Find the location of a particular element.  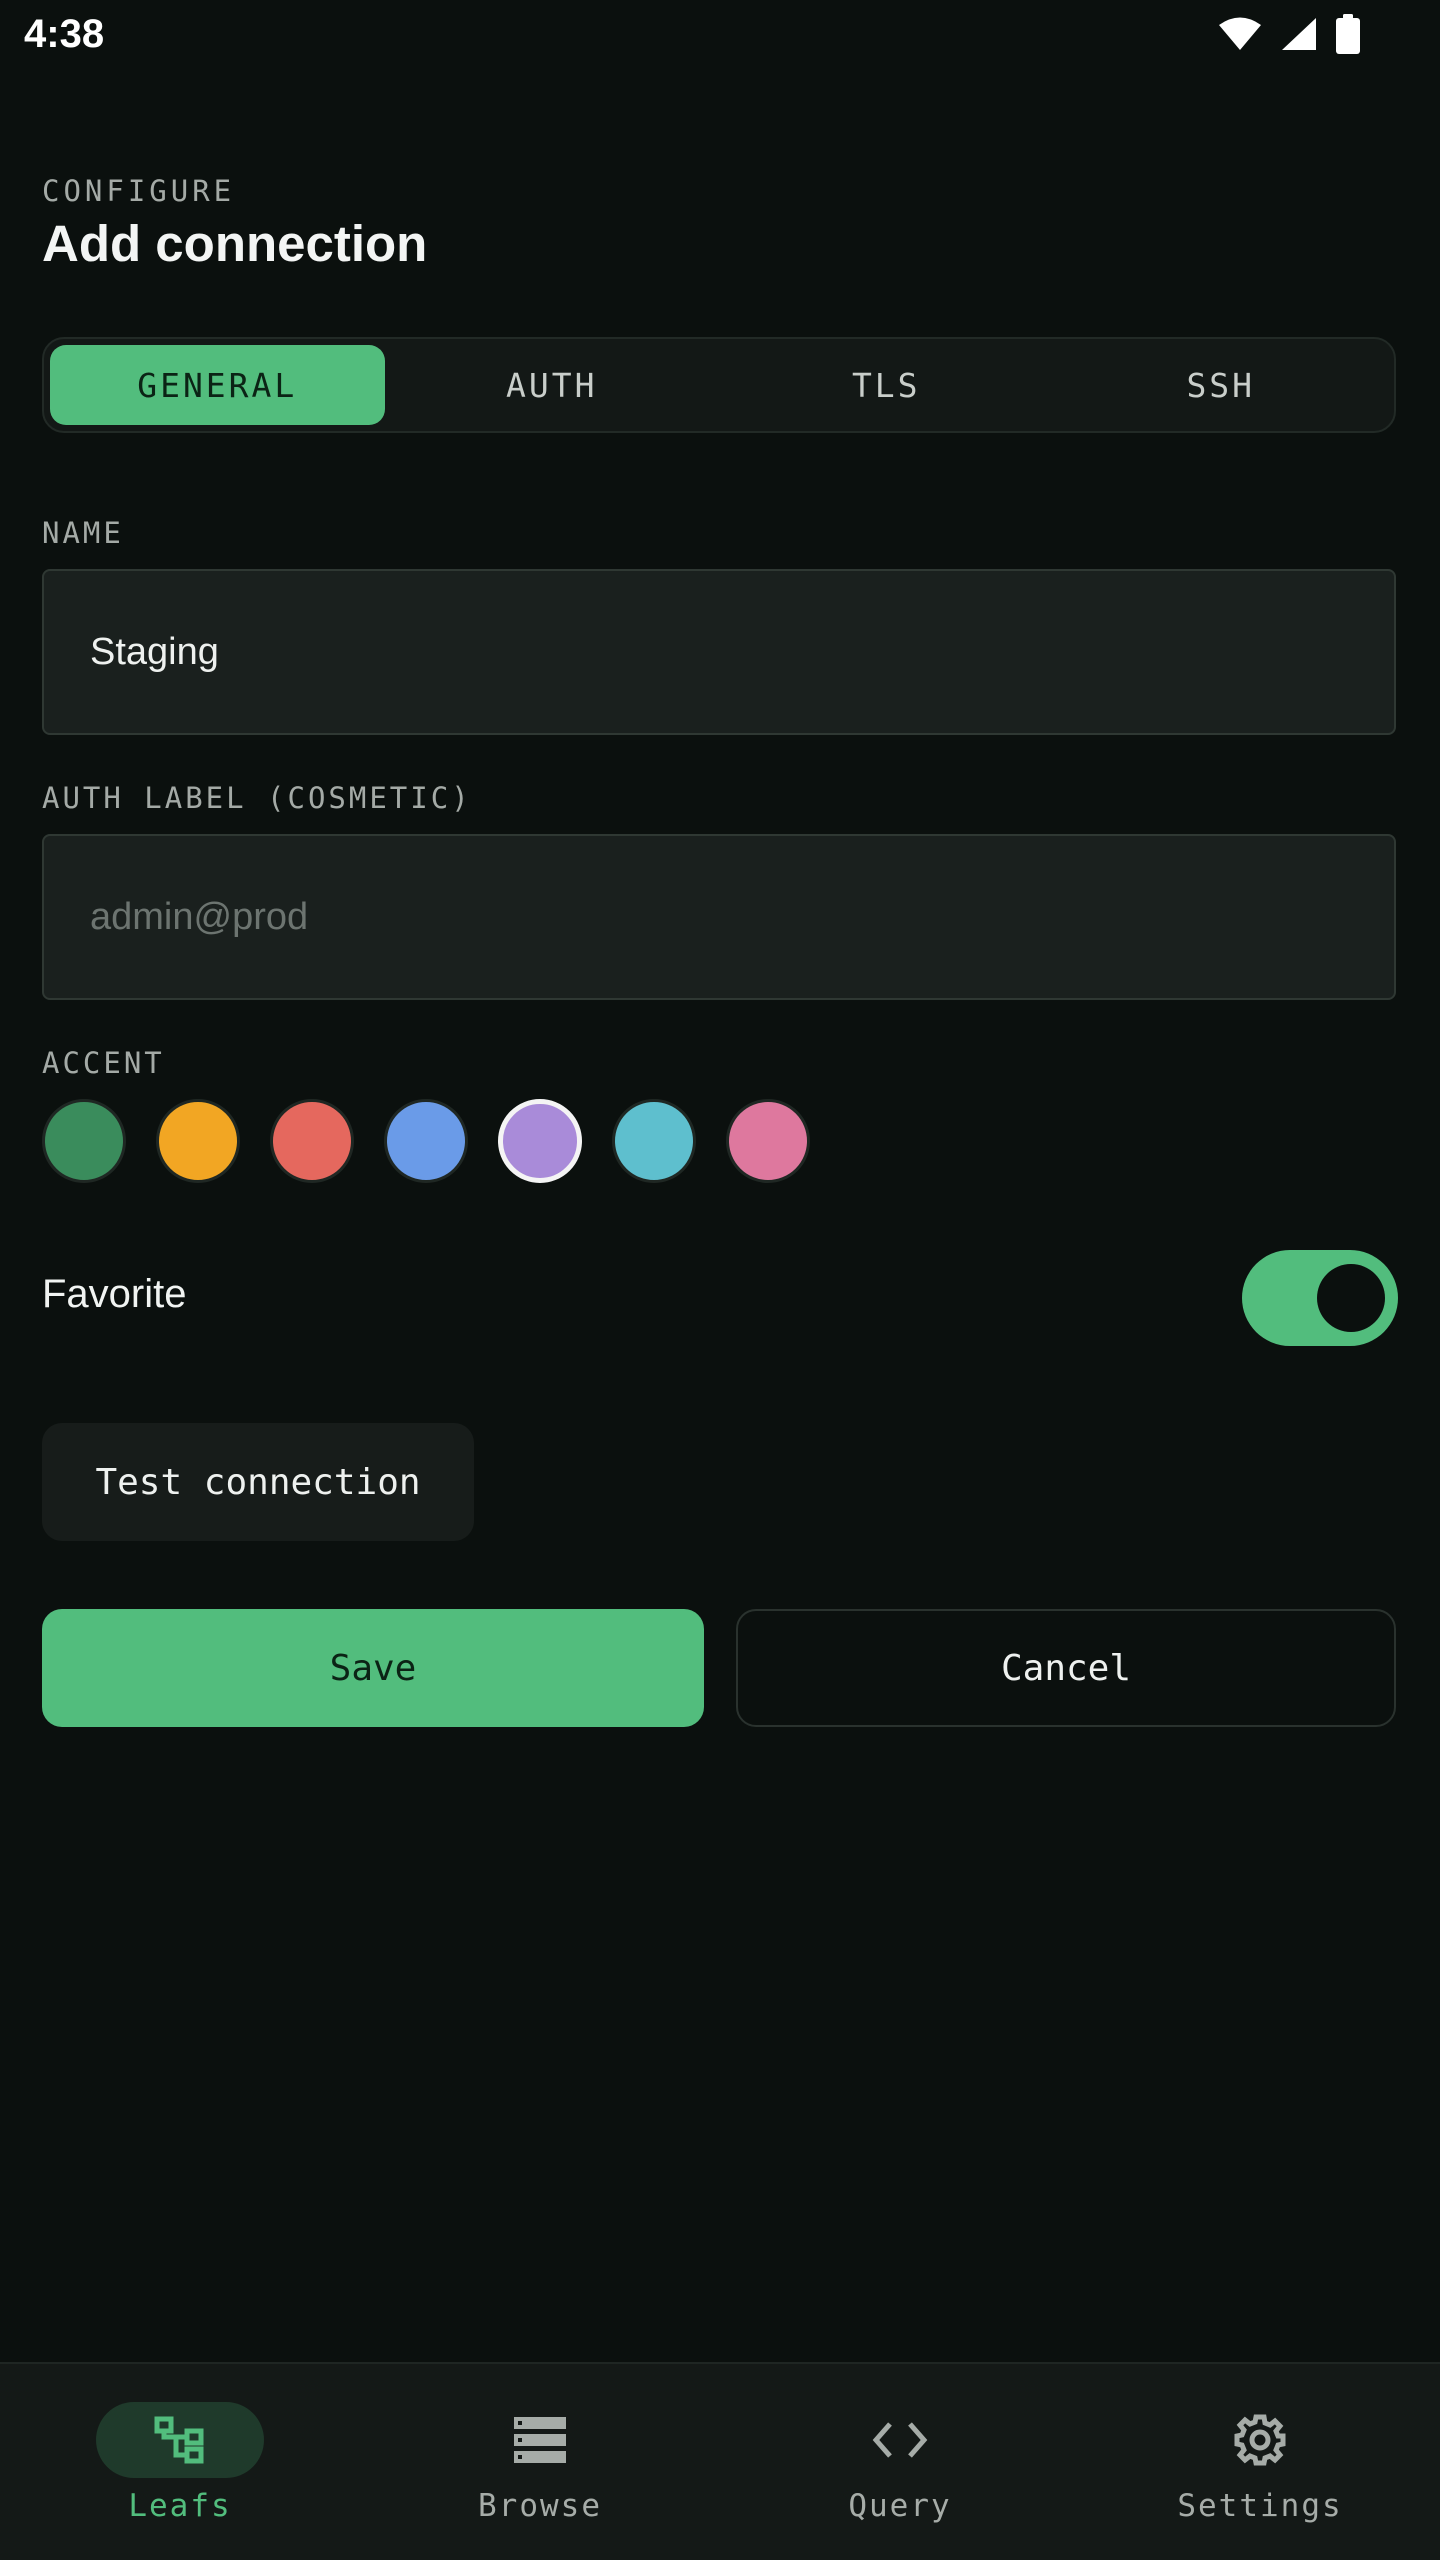

code-icon is located at coordinates (900, 2440).